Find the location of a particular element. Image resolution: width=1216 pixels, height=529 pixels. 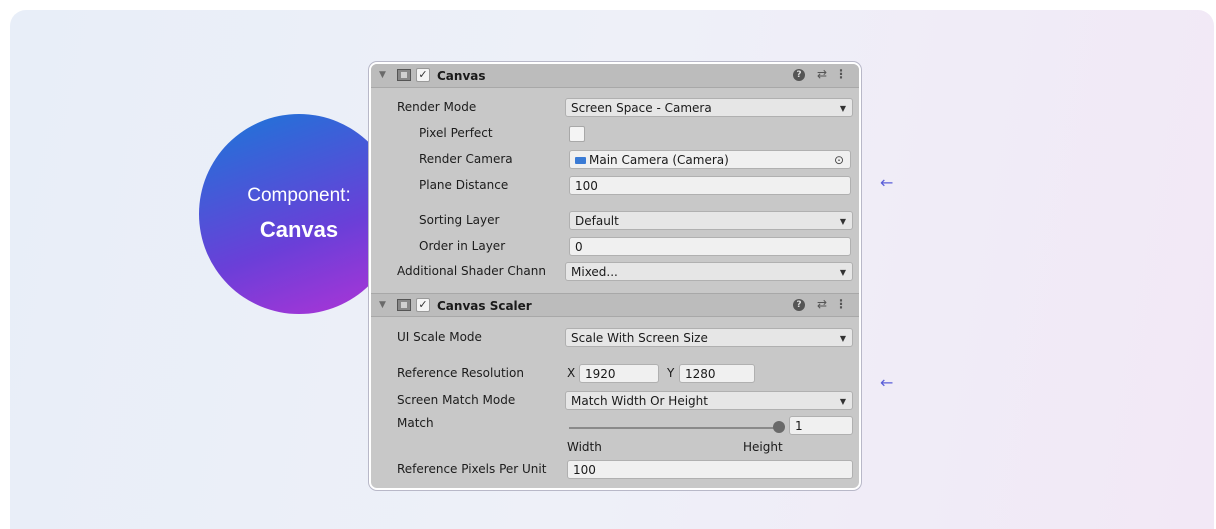

ui-scale-mode-label: UI Scale Mode is located at coordinates (439, 337).